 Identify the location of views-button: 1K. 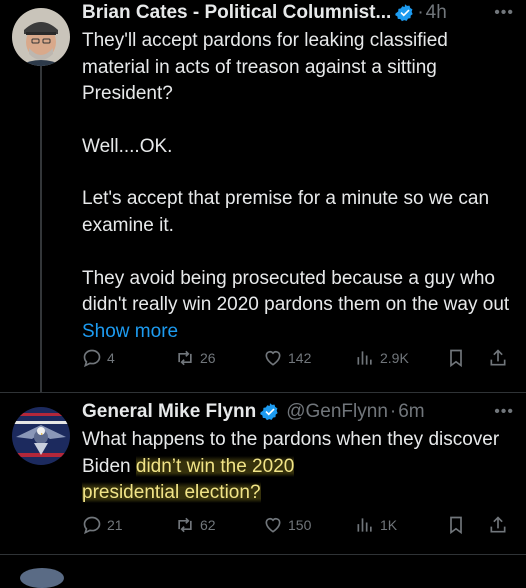
(376, 525).